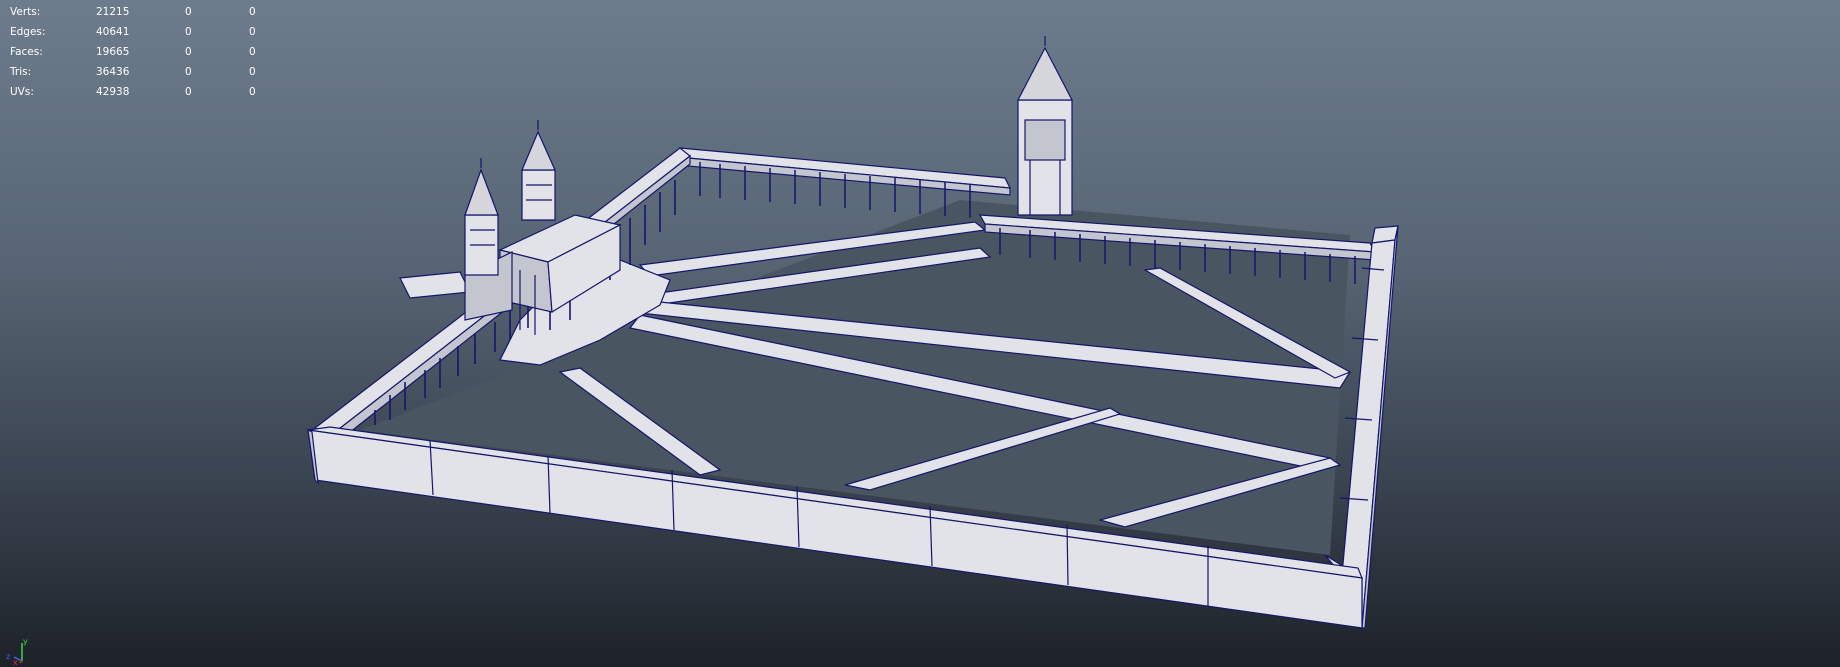 This screenshot has width=1840, height=667. I want to click on hud-row-tris: Tris: 36436 0 0, so click(140, 72).